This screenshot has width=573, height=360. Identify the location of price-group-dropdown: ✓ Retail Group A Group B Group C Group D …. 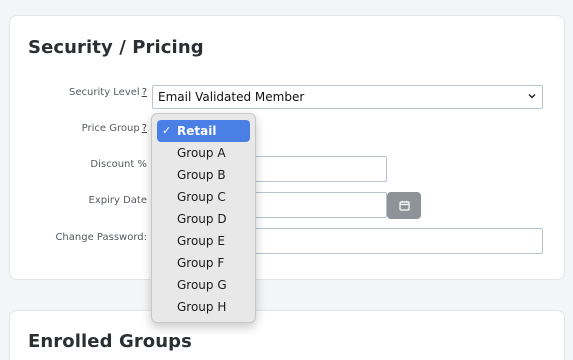
(203, 218).